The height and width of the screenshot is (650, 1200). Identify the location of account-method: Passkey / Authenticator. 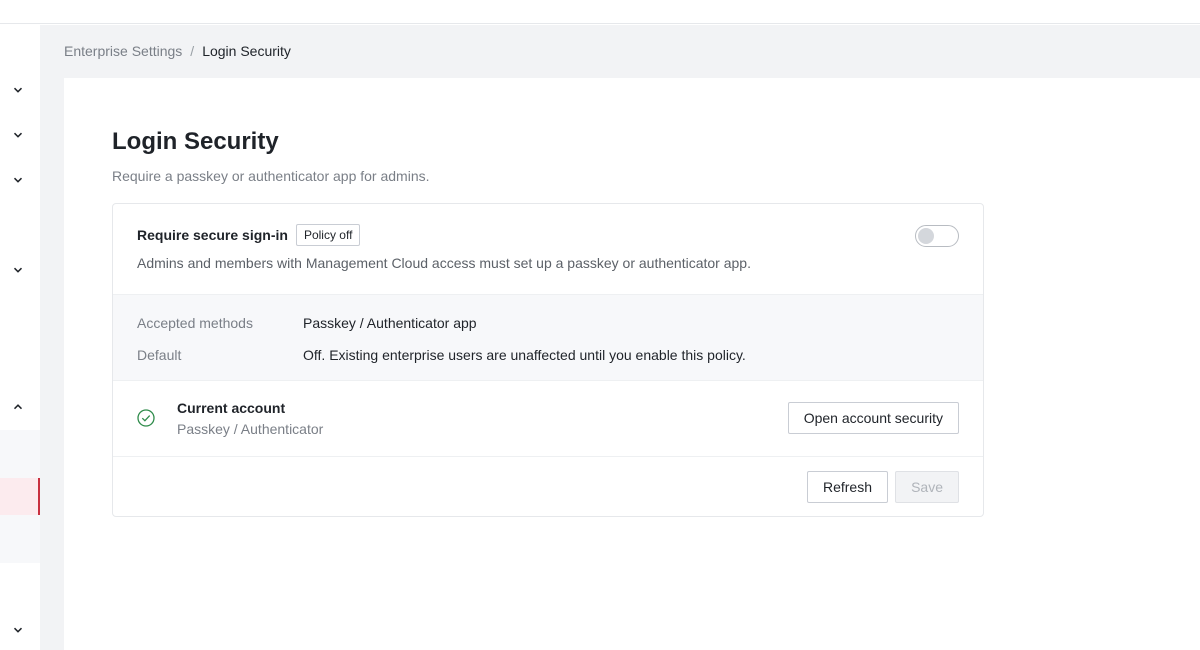
(250, 429).